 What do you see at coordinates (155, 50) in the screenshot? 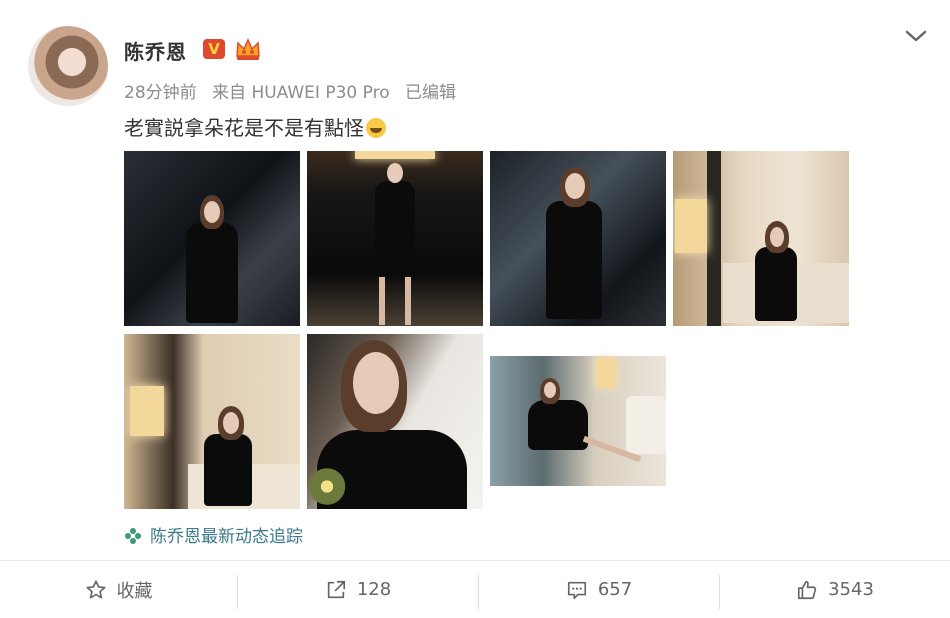
I see `author-name: 陈乔恩` at bounding box center [155, 50].